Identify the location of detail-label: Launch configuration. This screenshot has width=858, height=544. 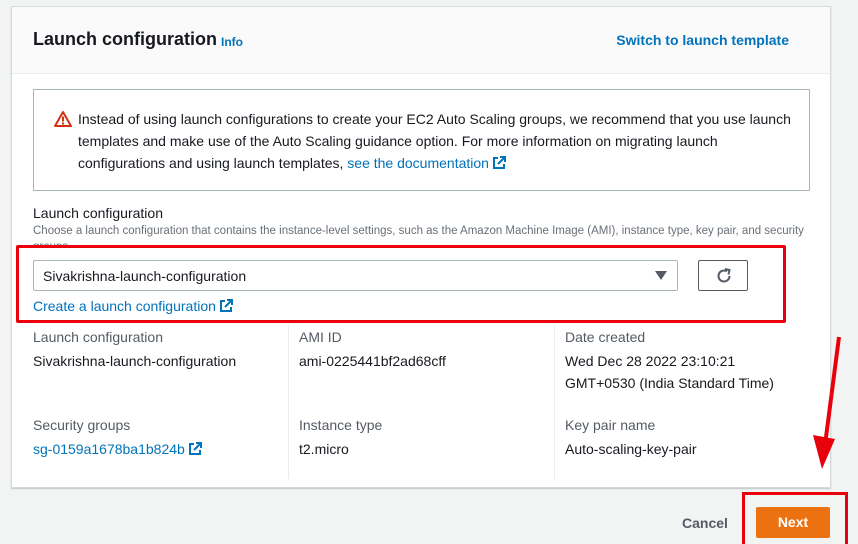
(98, 337).